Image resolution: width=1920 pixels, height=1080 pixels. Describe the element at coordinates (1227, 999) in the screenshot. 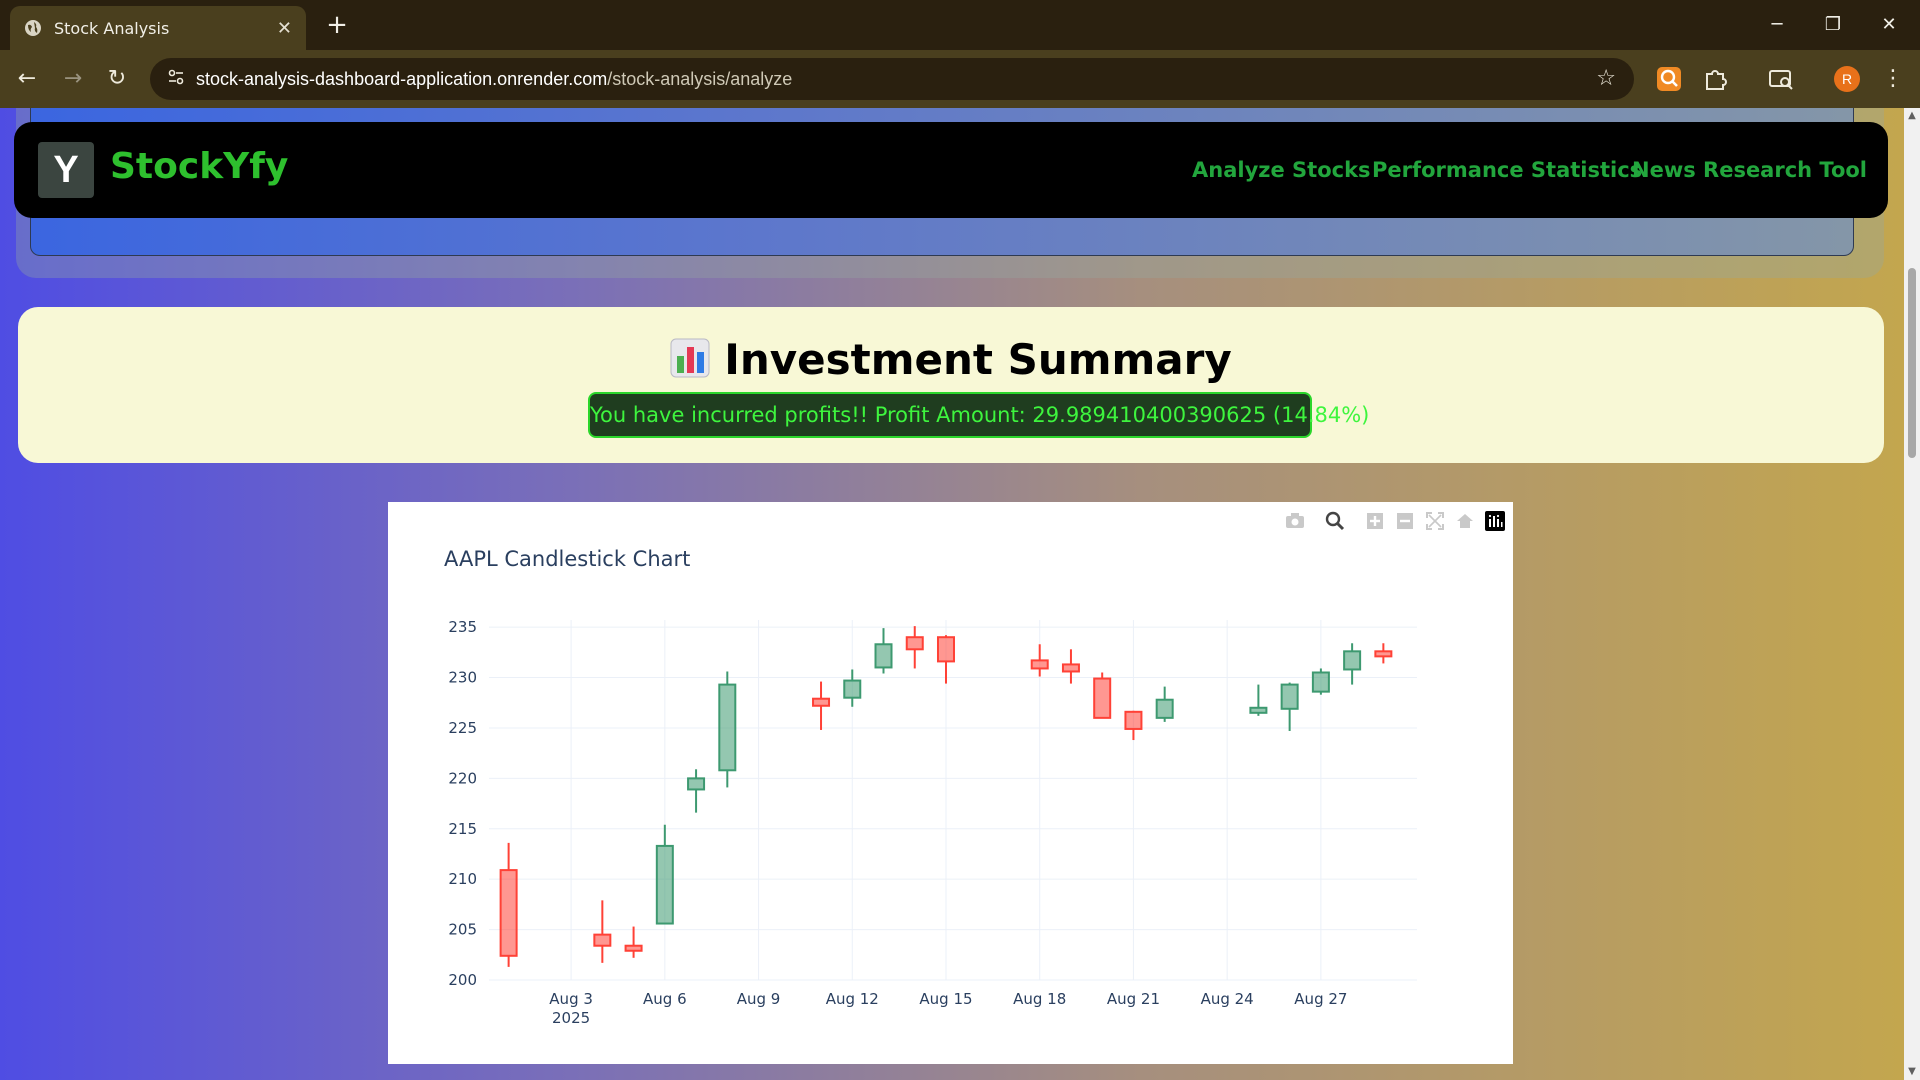

I see `x-tick-label: Aug 24` at that location.